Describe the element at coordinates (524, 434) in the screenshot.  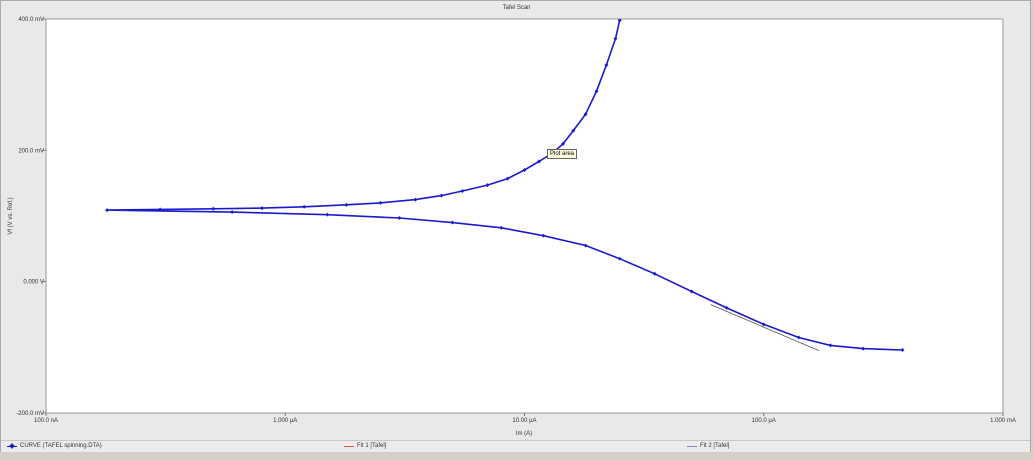
I see `x-axis-label: Im (A)` at that location.